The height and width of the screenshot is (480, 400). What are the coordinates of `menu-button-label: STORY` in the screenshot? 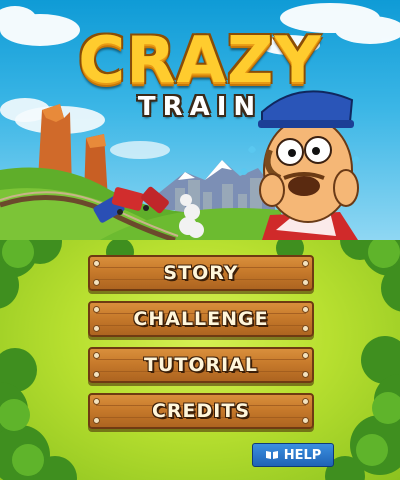 It's located at (201, 273).